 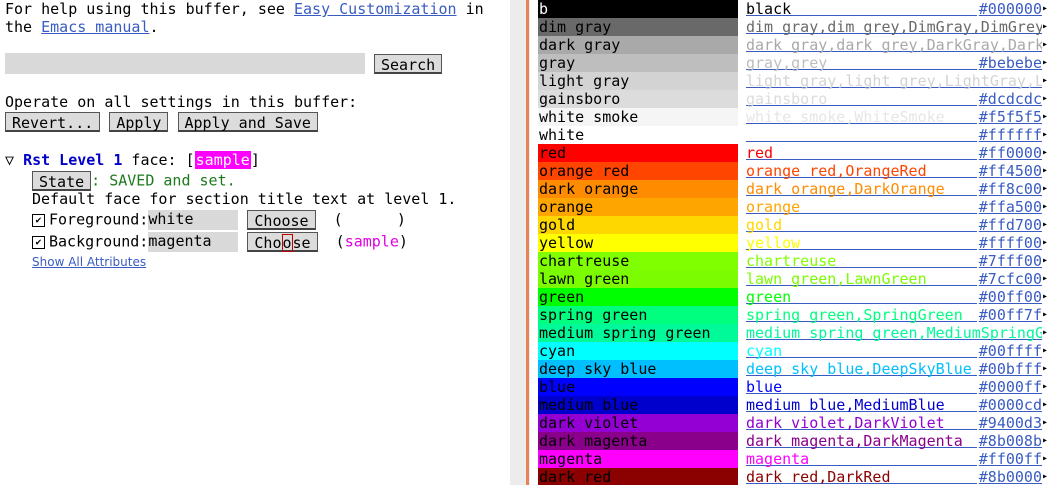 What do you see at coordinates (794, 351) in the screenshot?
I see `color-row: cyan cyan #00ffff ▸` at bounding box center [794, 351].